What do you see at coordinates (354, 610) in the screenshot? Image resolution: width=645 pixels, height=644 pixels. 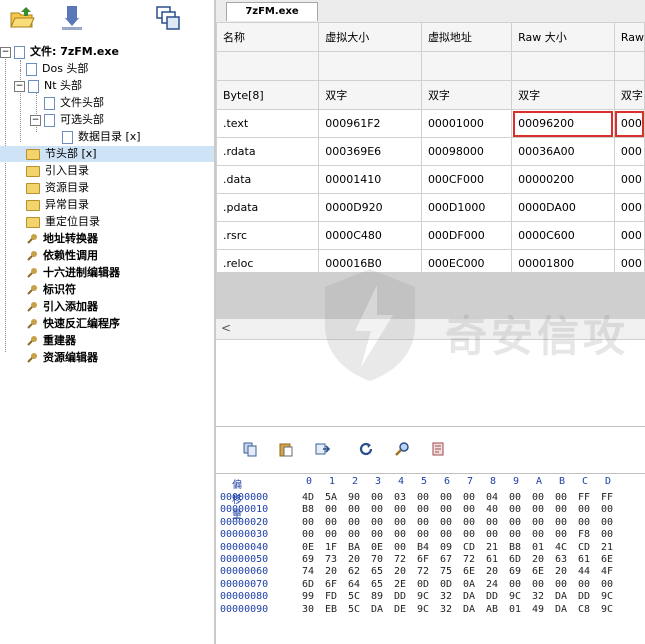 I see `hex-byte: 5C` at bounding box center [354, 610].